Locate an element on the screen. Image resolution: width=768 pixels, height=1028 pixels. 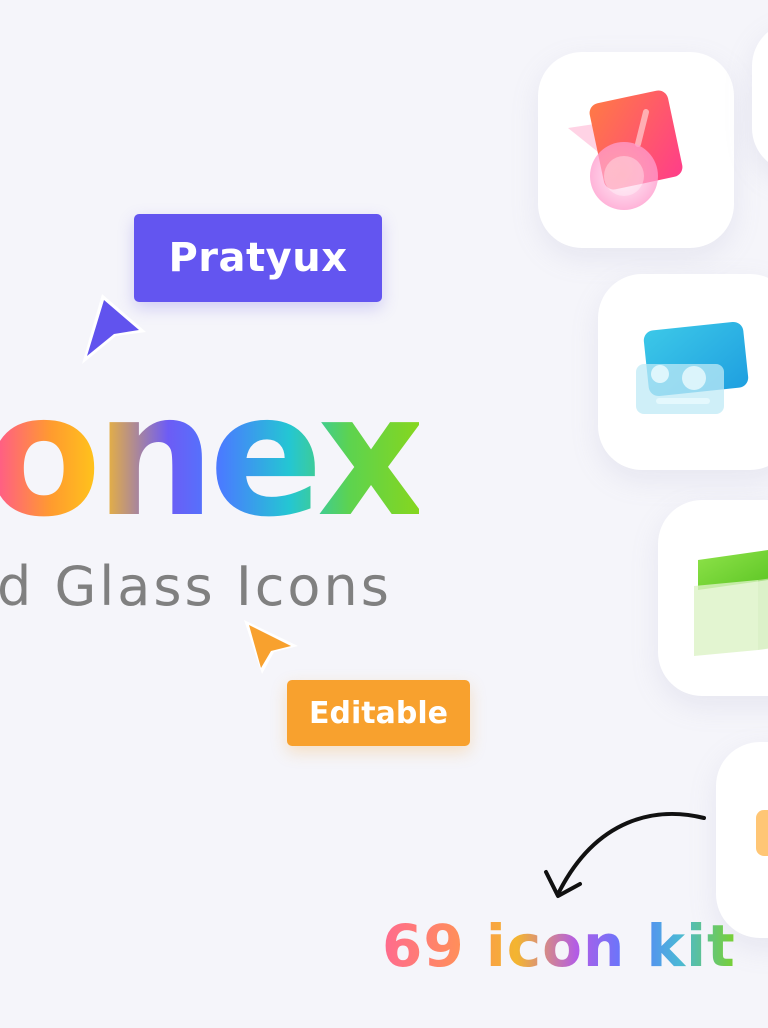
book-icon is located at coordinates (731, 603).